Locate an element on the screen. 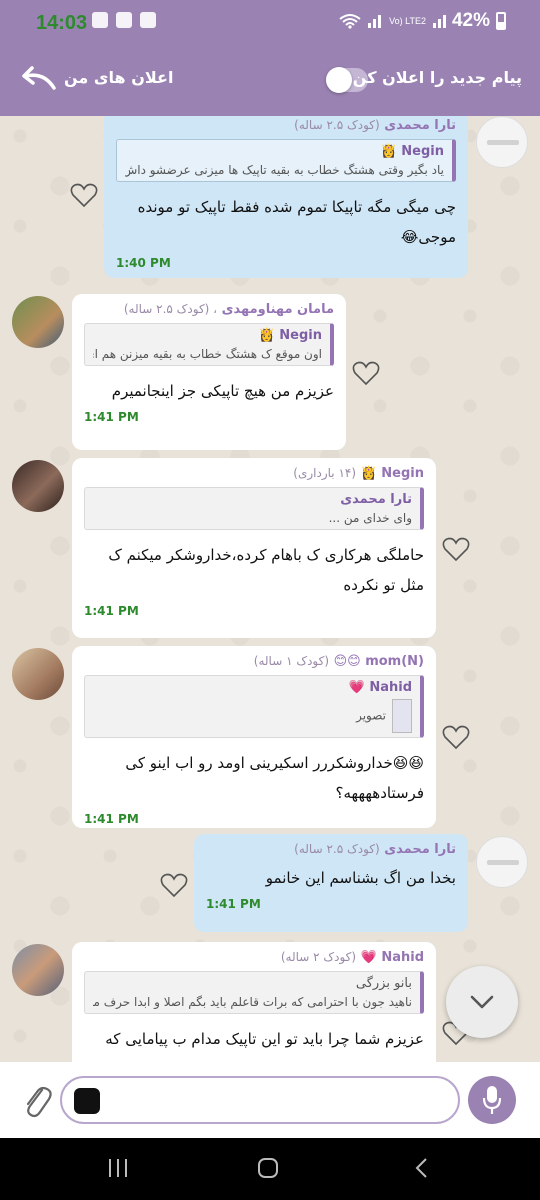 The width and height of the screenshot is (540, 1200). sender-name: Negin 👸 (۱۴ بارداری) is located at coordinates (358, 473).